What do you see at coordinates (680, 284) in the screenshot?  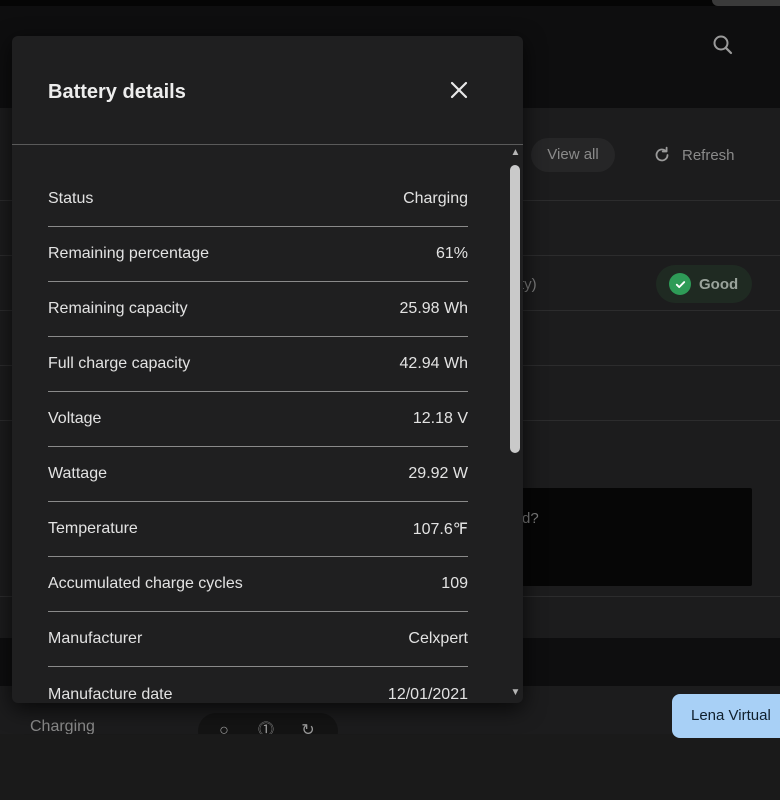 I see `check-circle-icon` at bounding box center [680, 284].